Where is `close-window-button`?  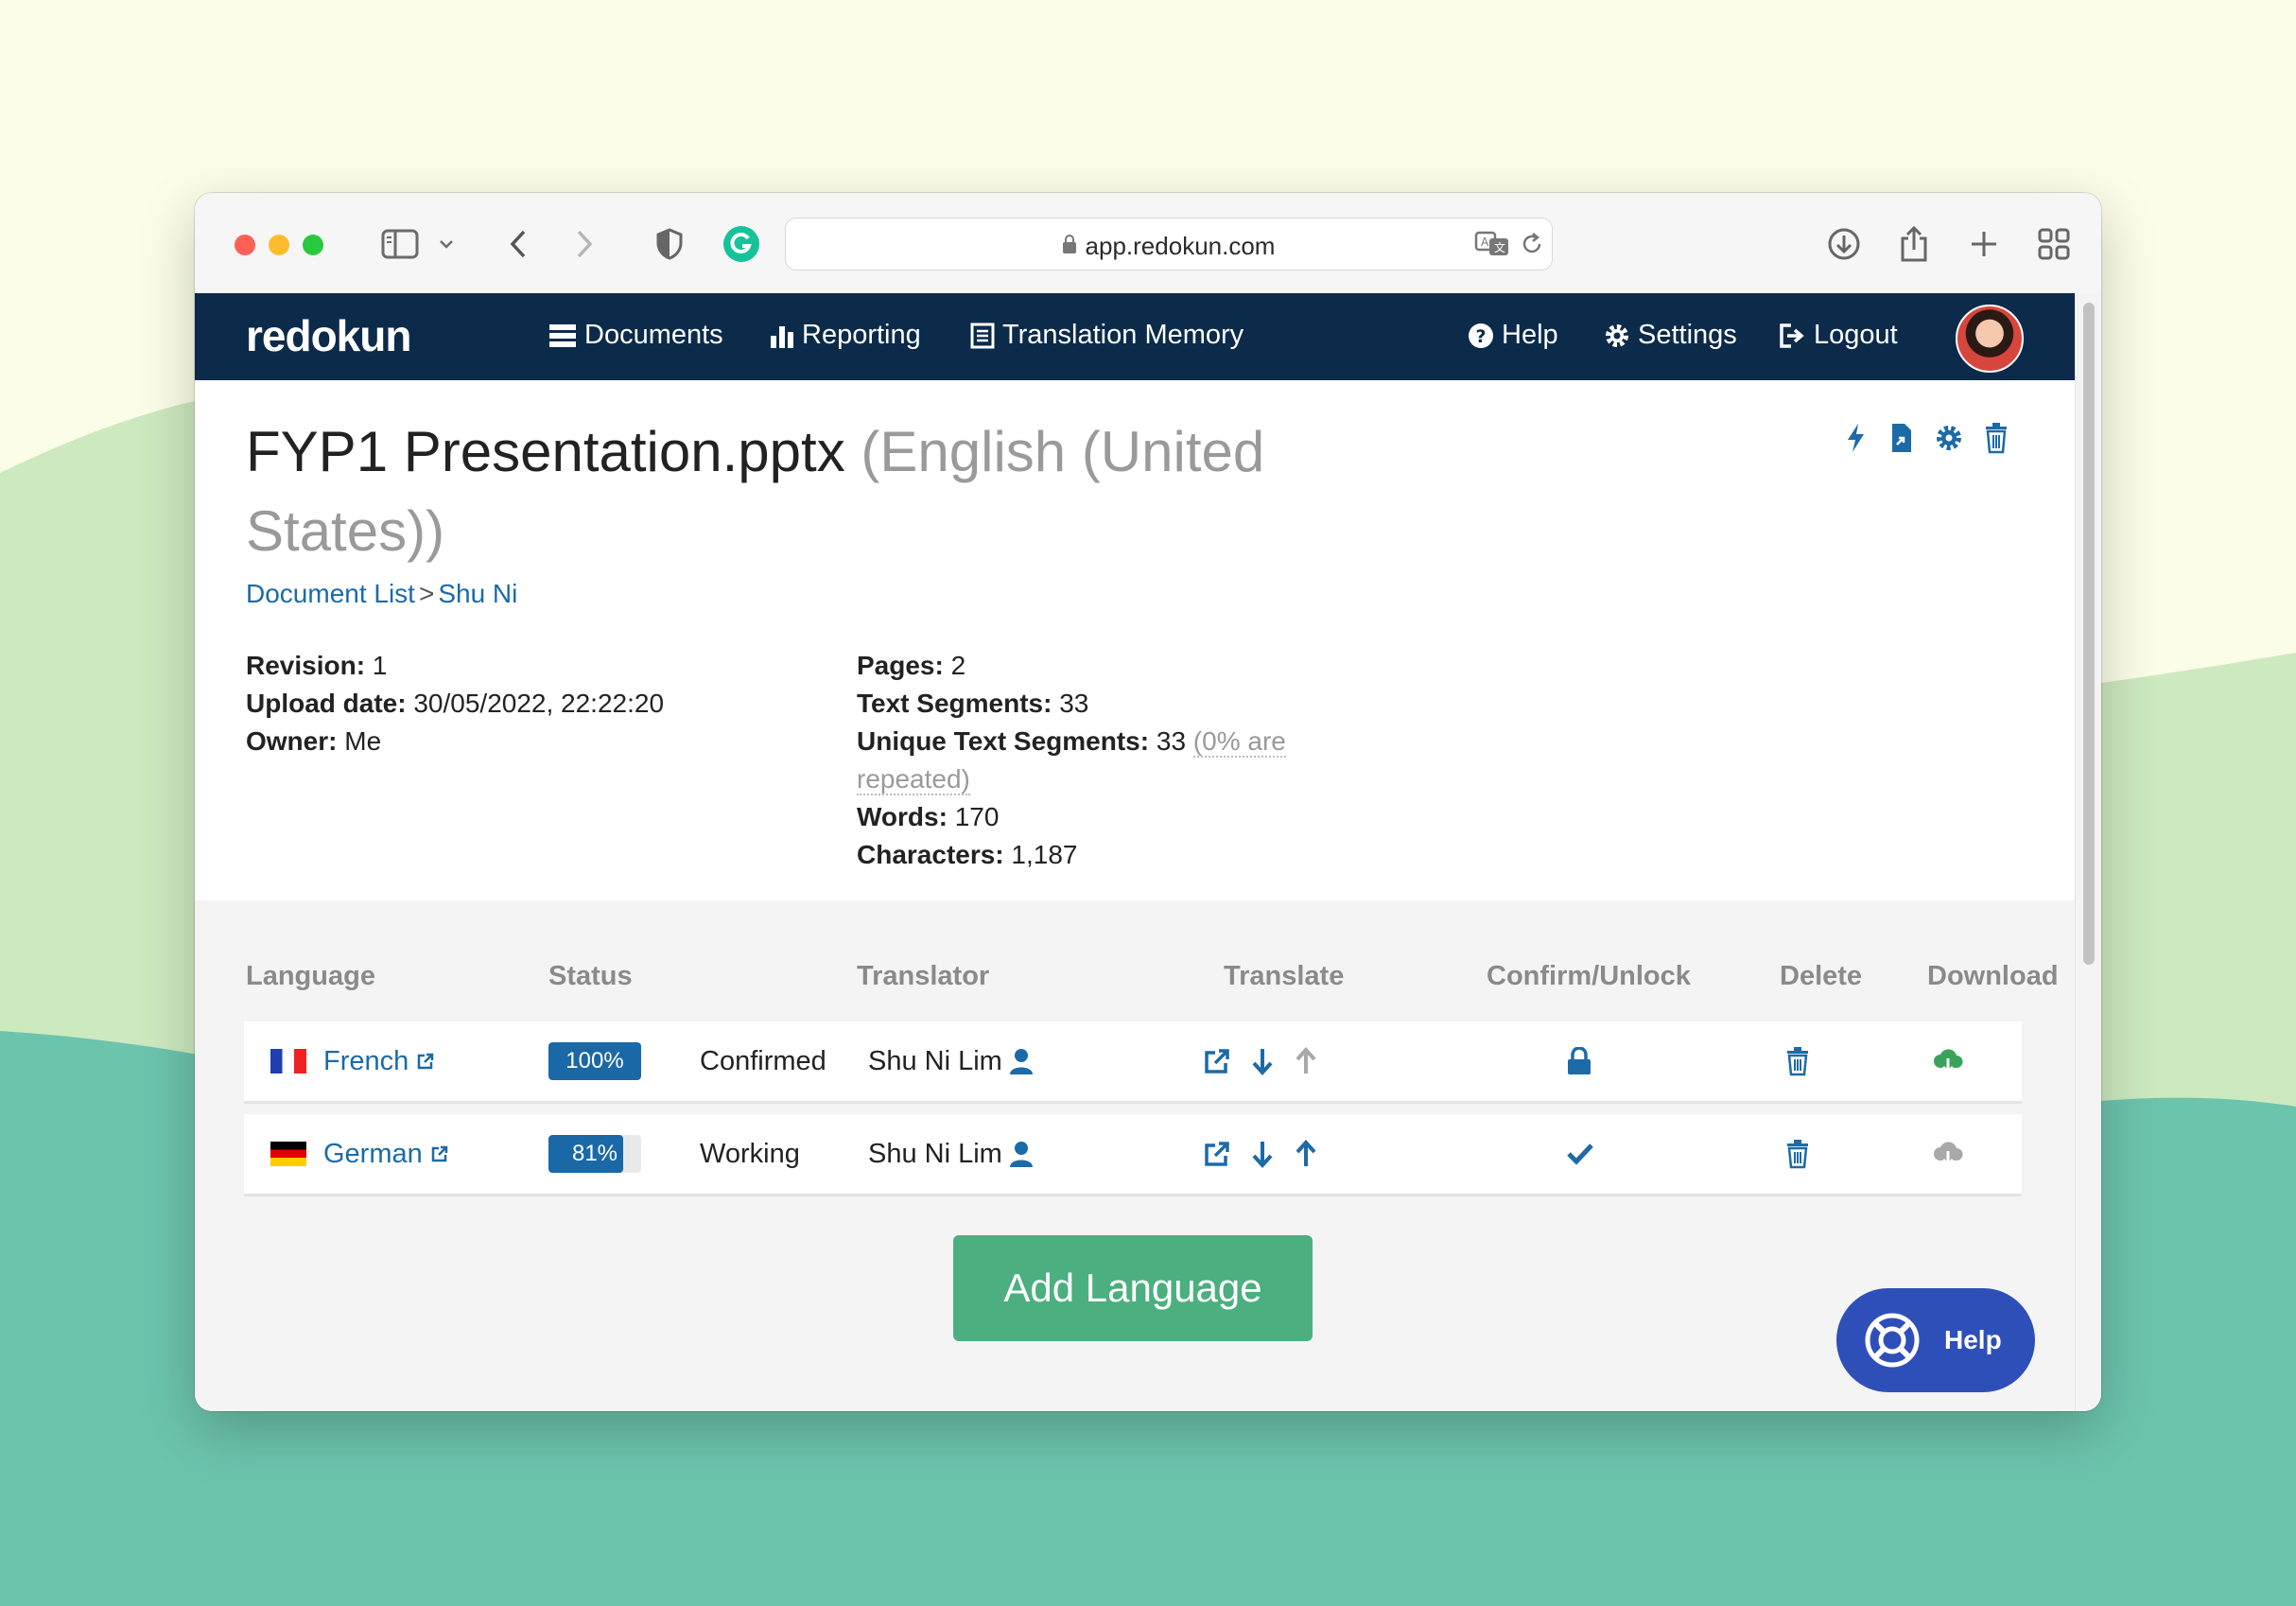 close-window-button is located at coordinates (245, 245).